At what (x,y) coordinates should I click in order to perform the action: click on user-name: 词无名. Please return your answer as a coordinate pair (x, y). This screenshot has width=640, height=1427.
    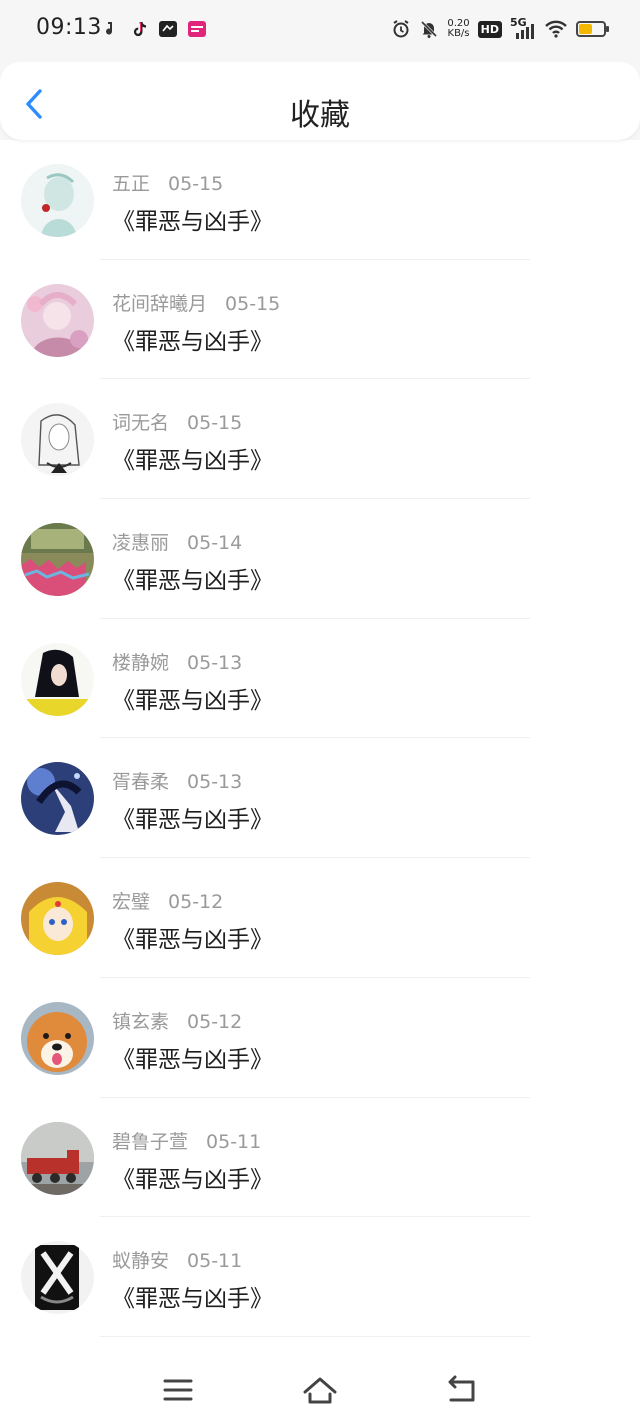
    Looking at the image, I should click on (140, 423).